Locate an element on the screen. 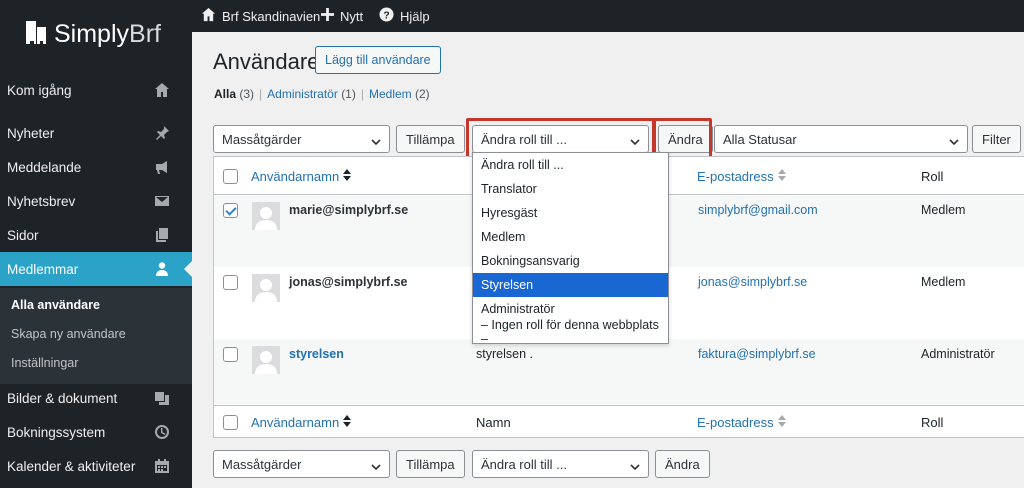  sidebar-item-meddelande: Meddelande is located at coordinates (96, 167).